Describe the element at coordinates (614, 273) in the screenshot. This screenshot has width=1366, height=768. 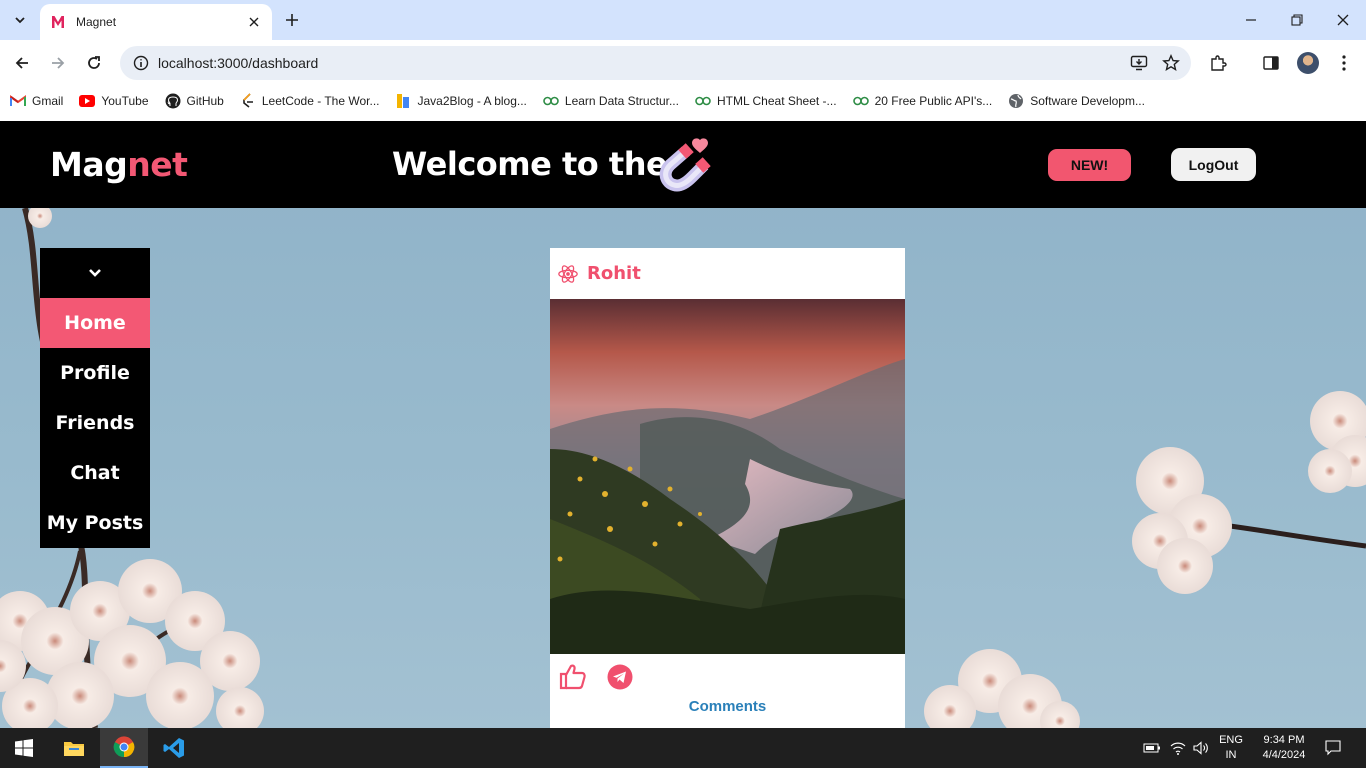
I see `post-author: Rohit` at that location.